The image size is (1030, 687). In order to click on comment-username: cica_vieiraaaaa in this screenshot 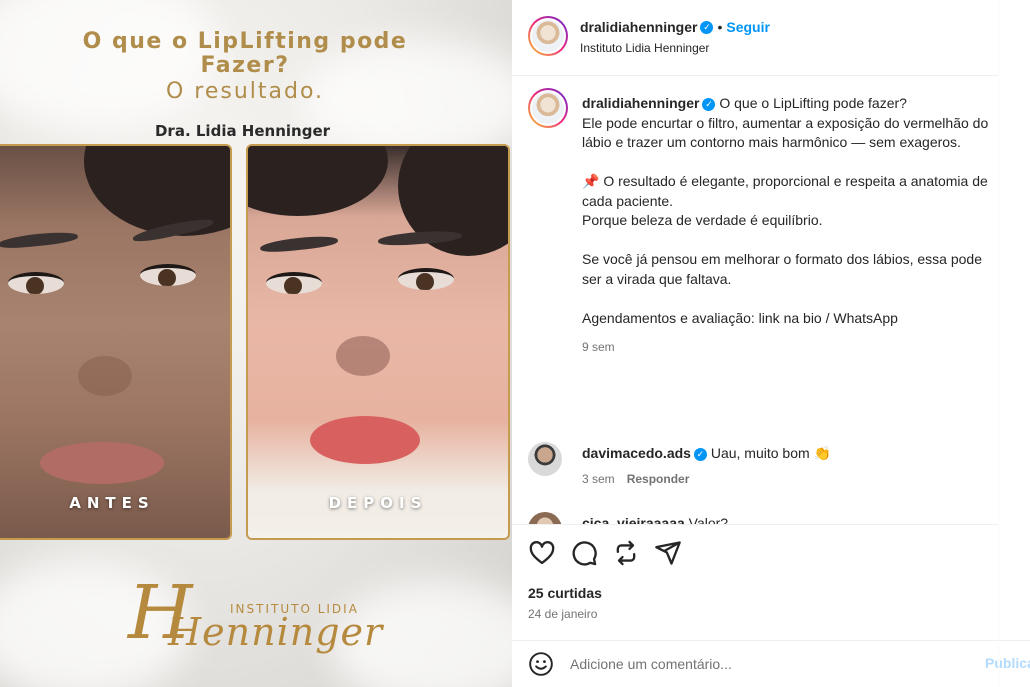, I will do `click(633, 519)`.